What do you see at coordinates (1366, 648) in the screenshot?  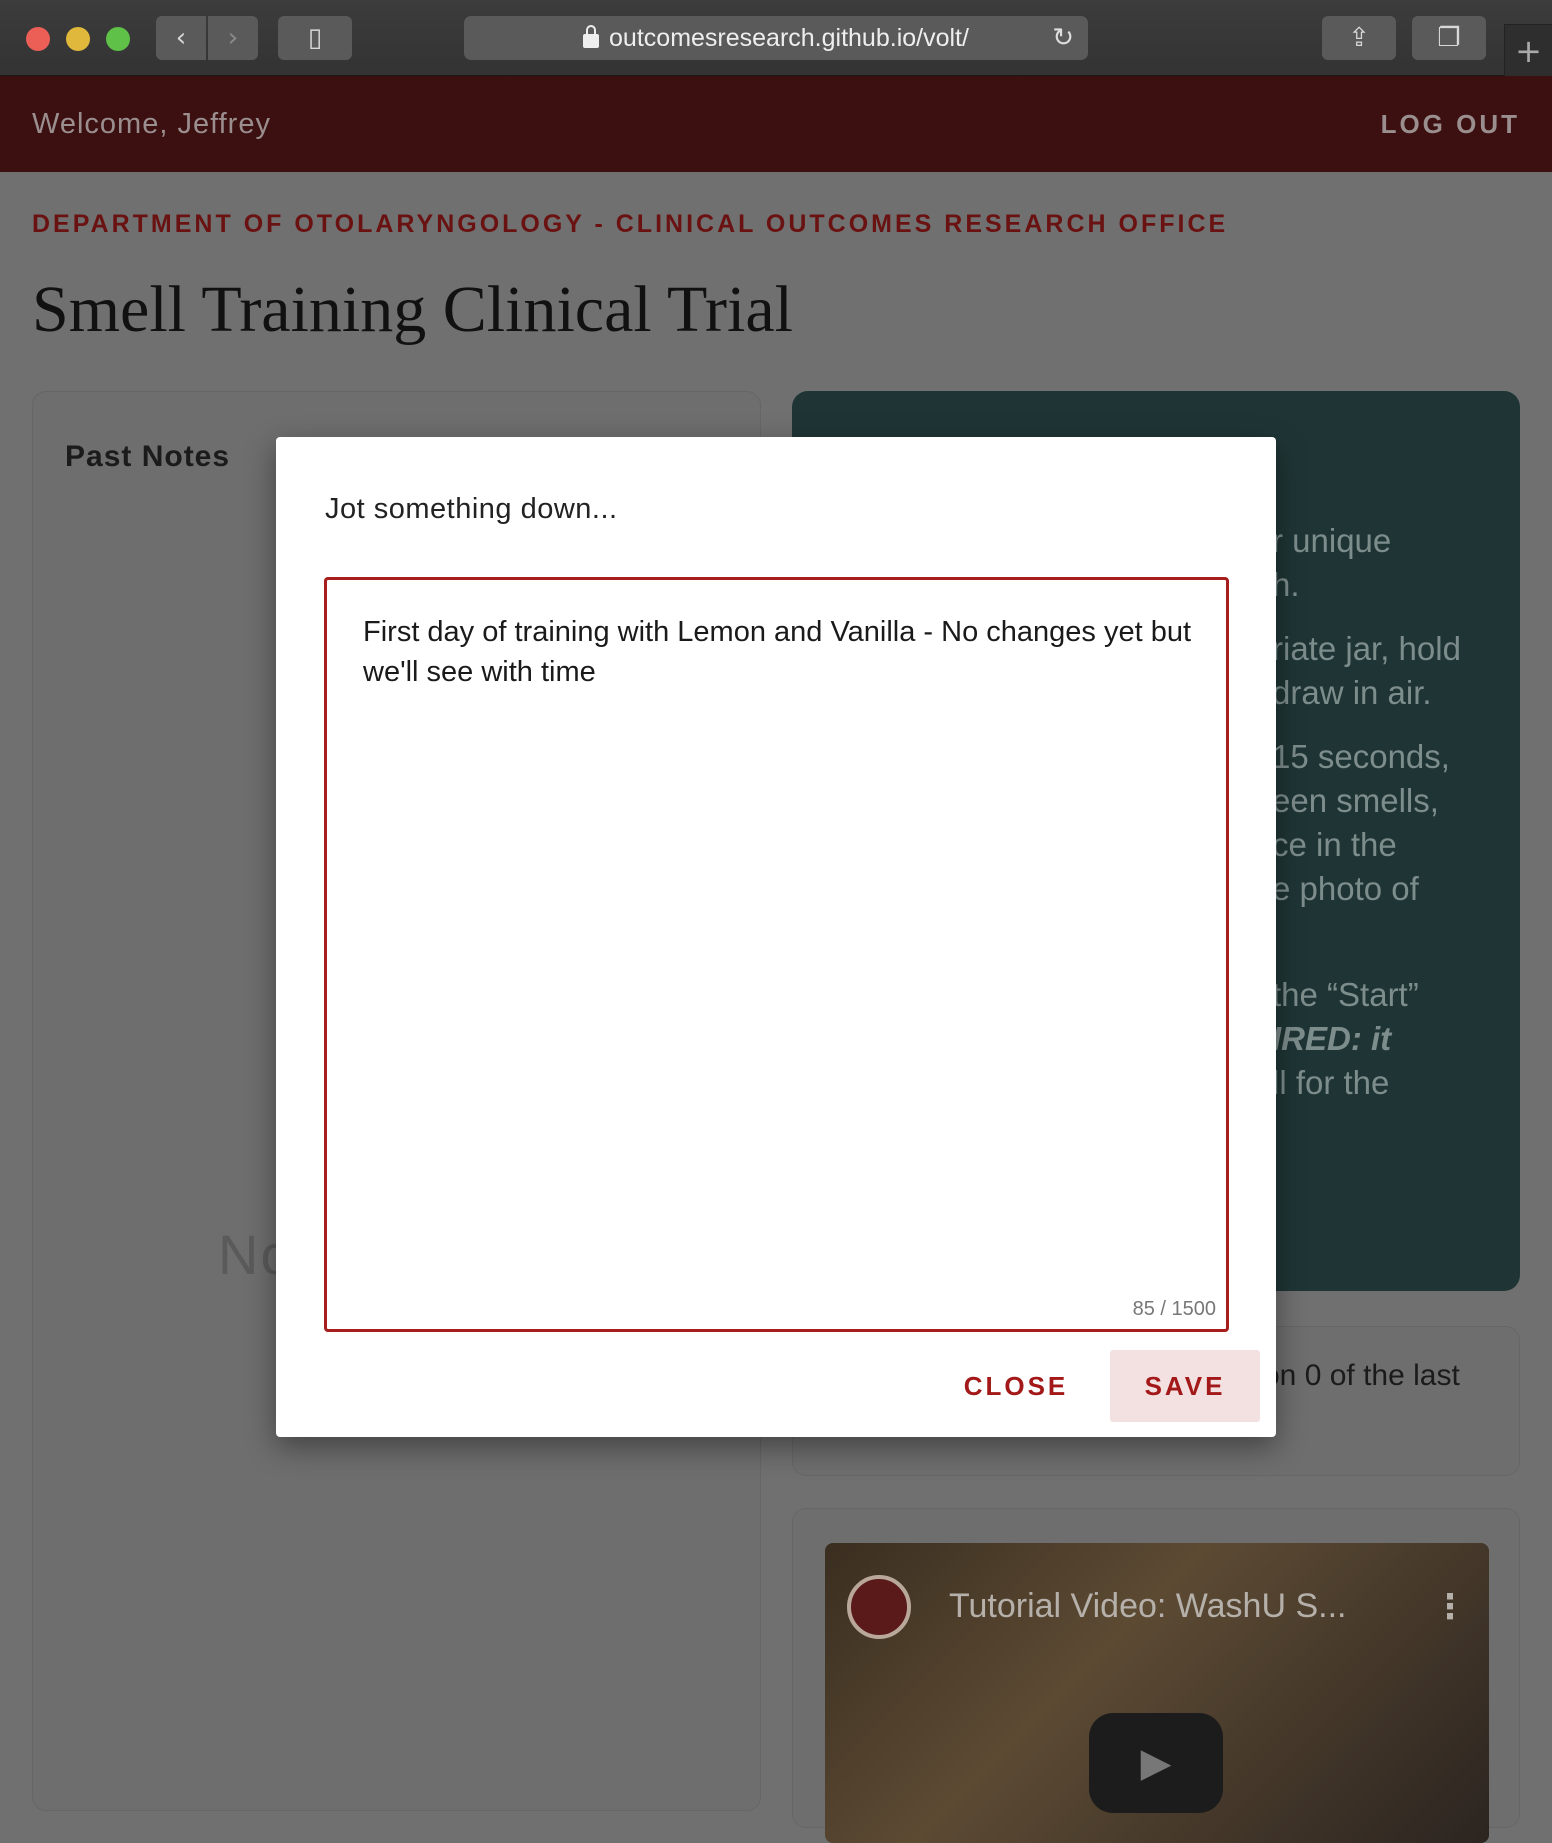 I see `instructions-text: riate jar, hold` at bounding box center [1366, 648].